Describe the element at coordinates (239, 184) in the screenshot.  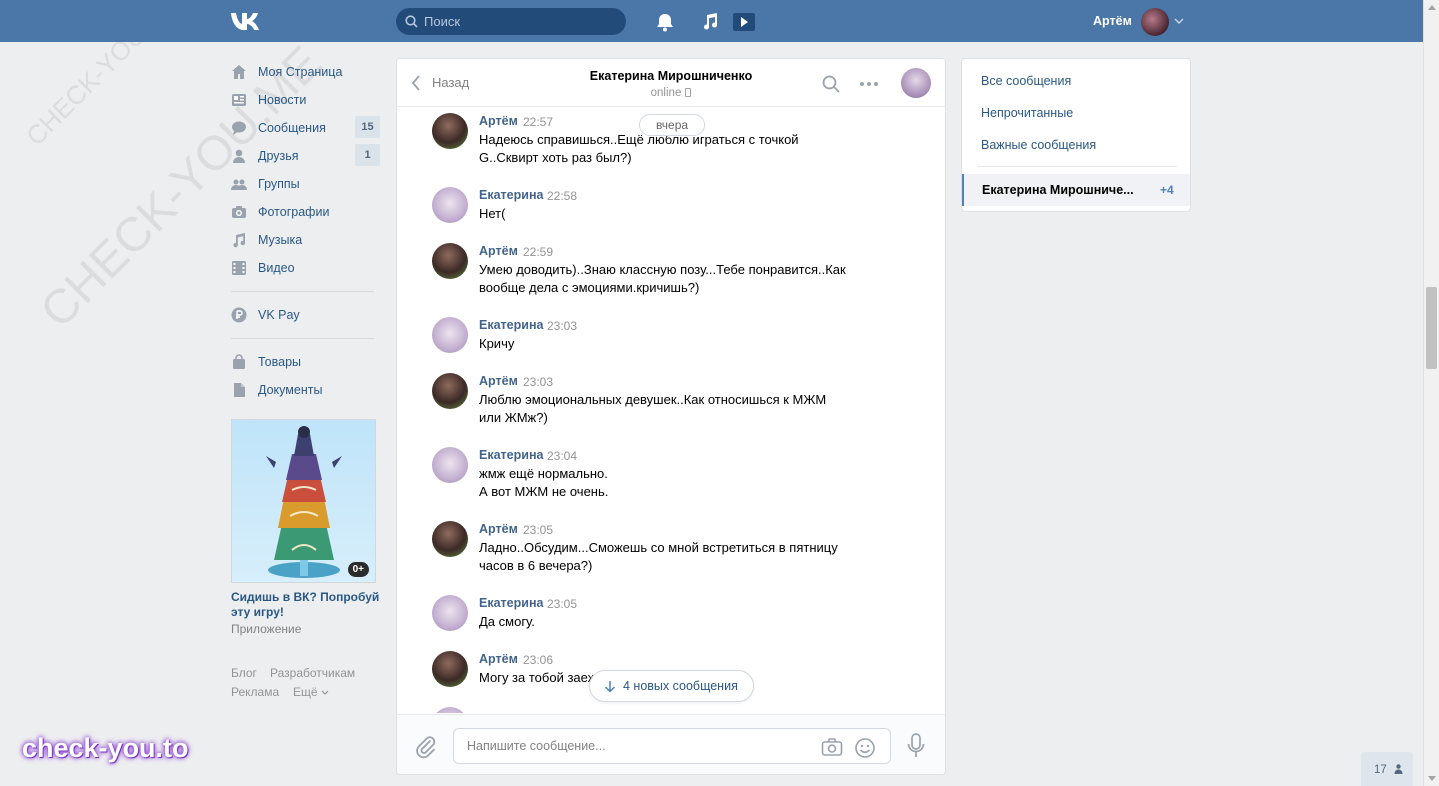
I see `groups-icon` at that location.